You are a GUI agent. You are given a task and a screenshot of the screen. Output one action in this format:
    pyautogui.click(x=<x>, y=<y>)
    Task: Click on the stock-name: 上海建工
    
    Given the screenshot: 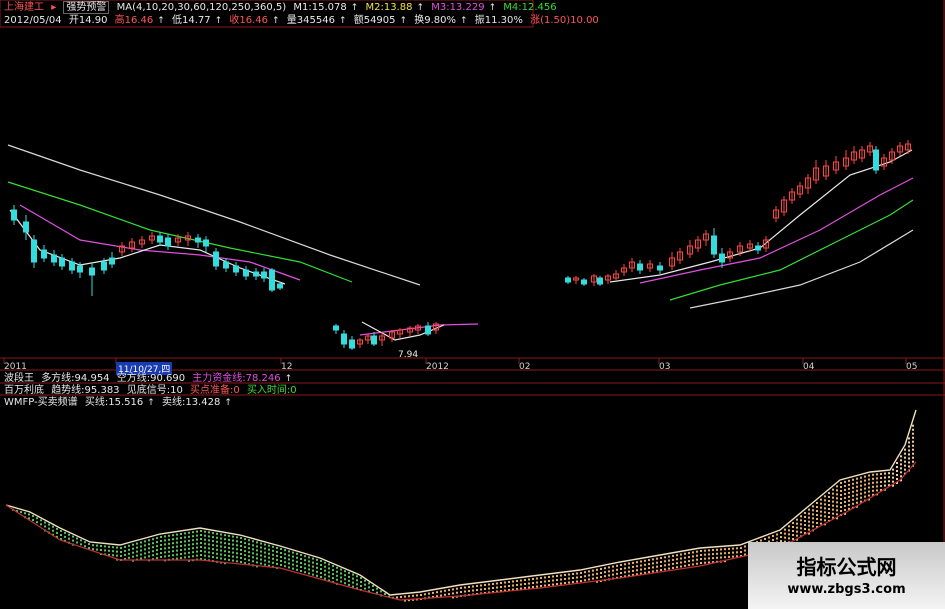 What is the action you would take?
    pyautogui.click(x=24, y=7)
    